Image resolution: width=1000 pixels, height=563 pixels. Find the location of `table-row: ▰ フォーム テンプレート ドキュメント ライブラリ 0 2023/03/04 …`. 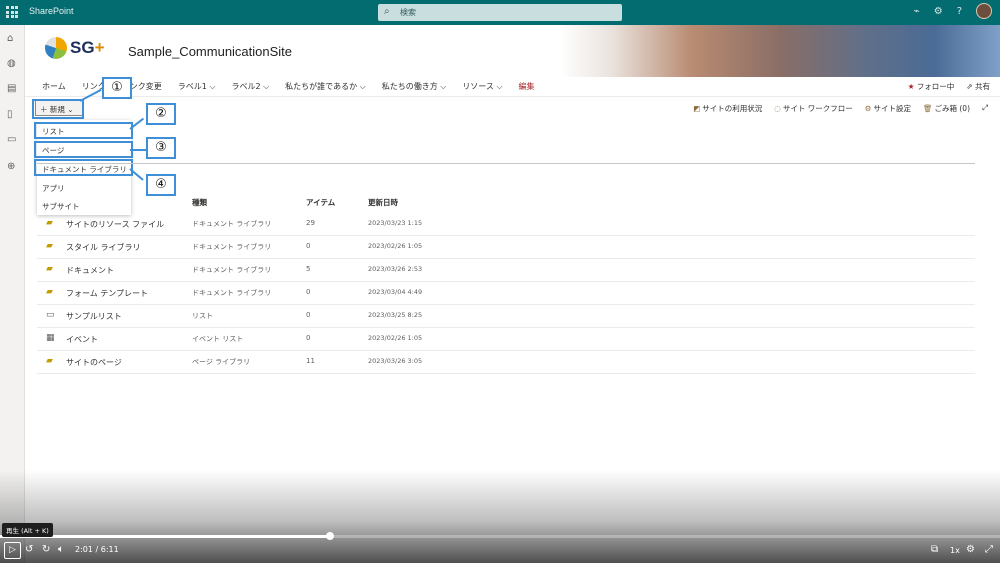

table-row: ▰ フォーム テンプレート ドキュメント ライブラリ 0 2023/03/04 … is located at coordinates (506, 293).